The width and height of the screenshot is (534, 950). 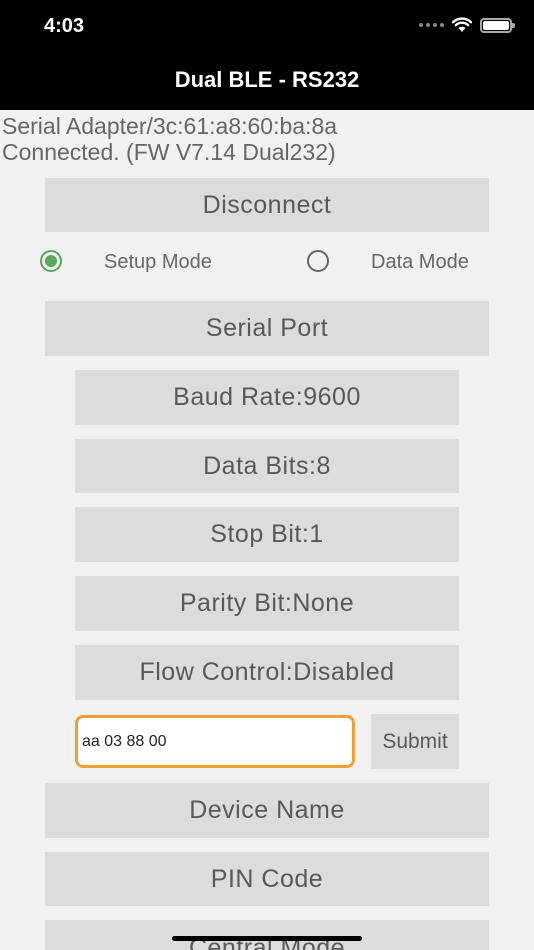 What do you see at coordinates (267, 935) in the screenshot?
I see `central-mode-button: Central Mode` at bounding box center [267, 935].